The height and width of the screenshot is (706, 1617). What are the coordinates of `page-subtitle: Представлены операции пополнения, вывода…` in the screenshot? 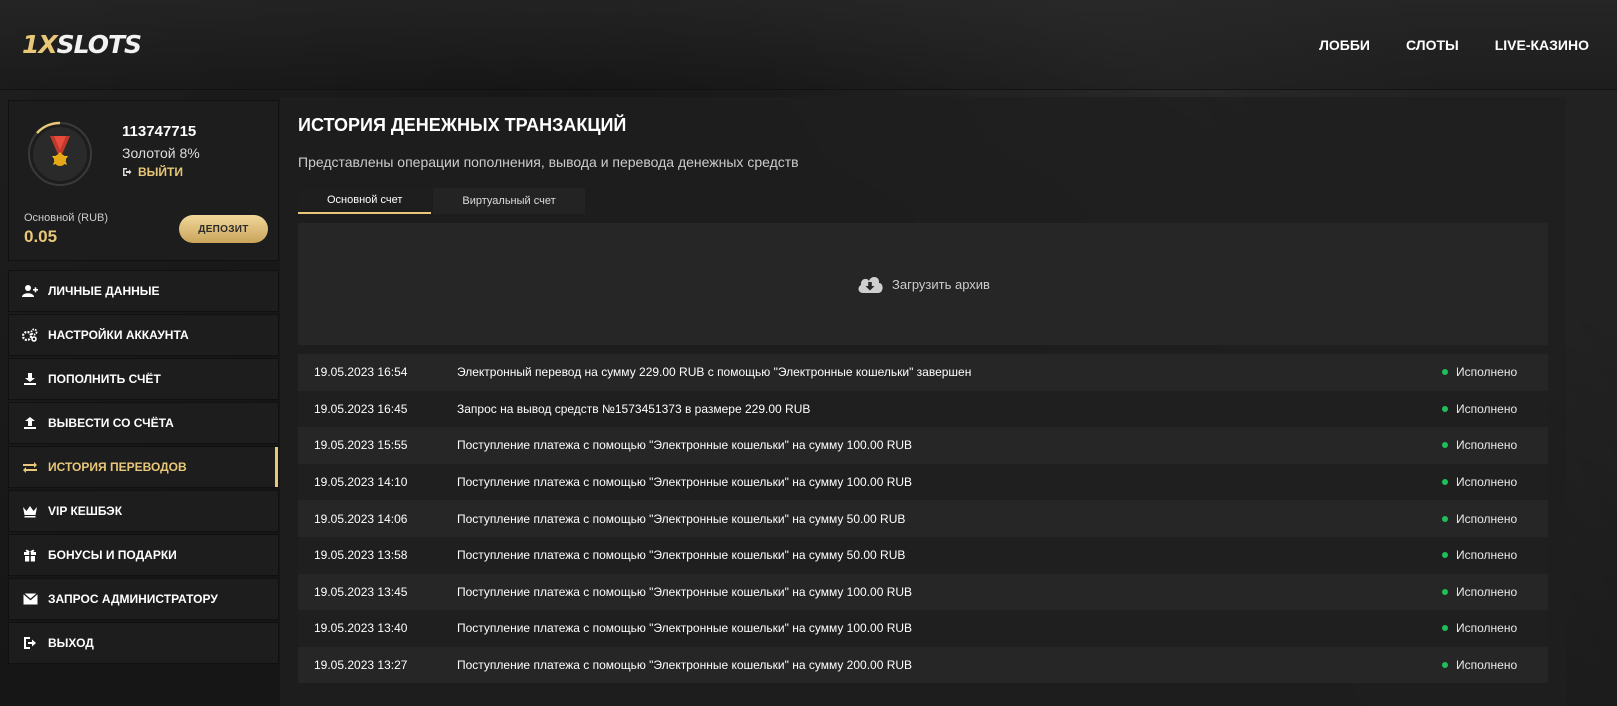 It's located at (548, 162).